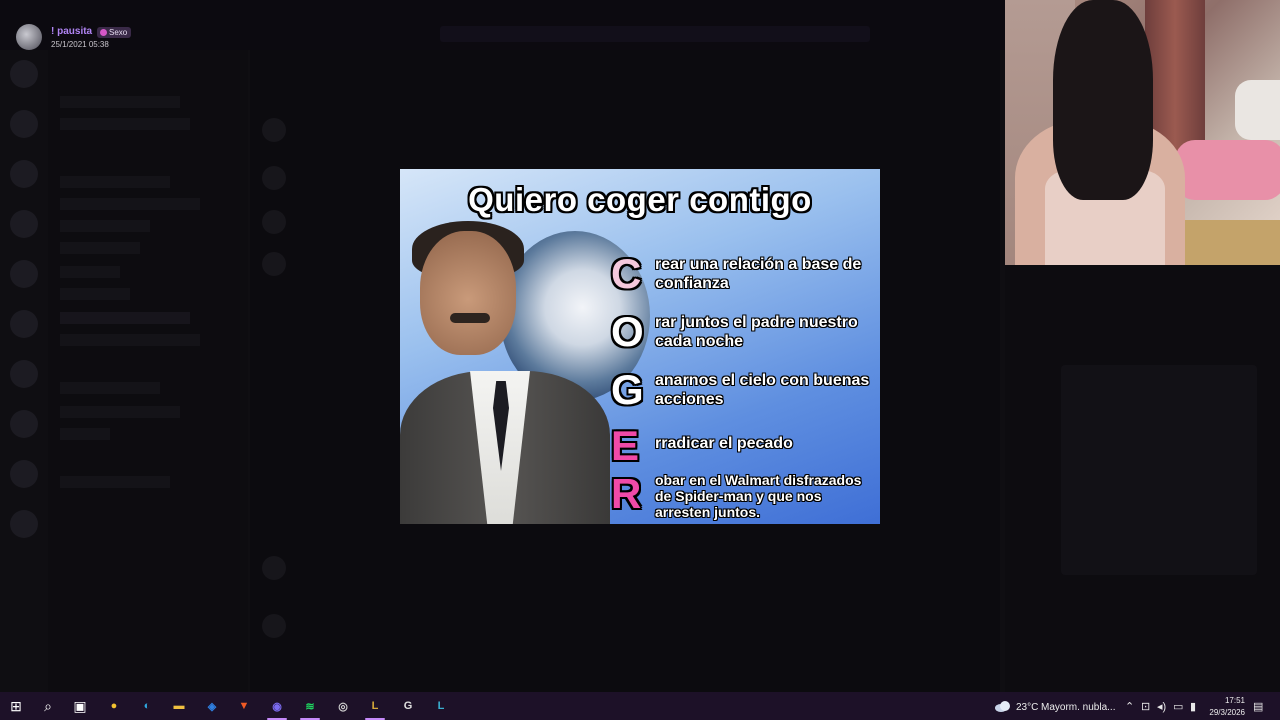 The width and height of the screenshot is (1280, 720). Describe the element at coordinates (758, 274) in the screenshot. I see `acrostic-text: rear una relación a base de confianza` at that location.